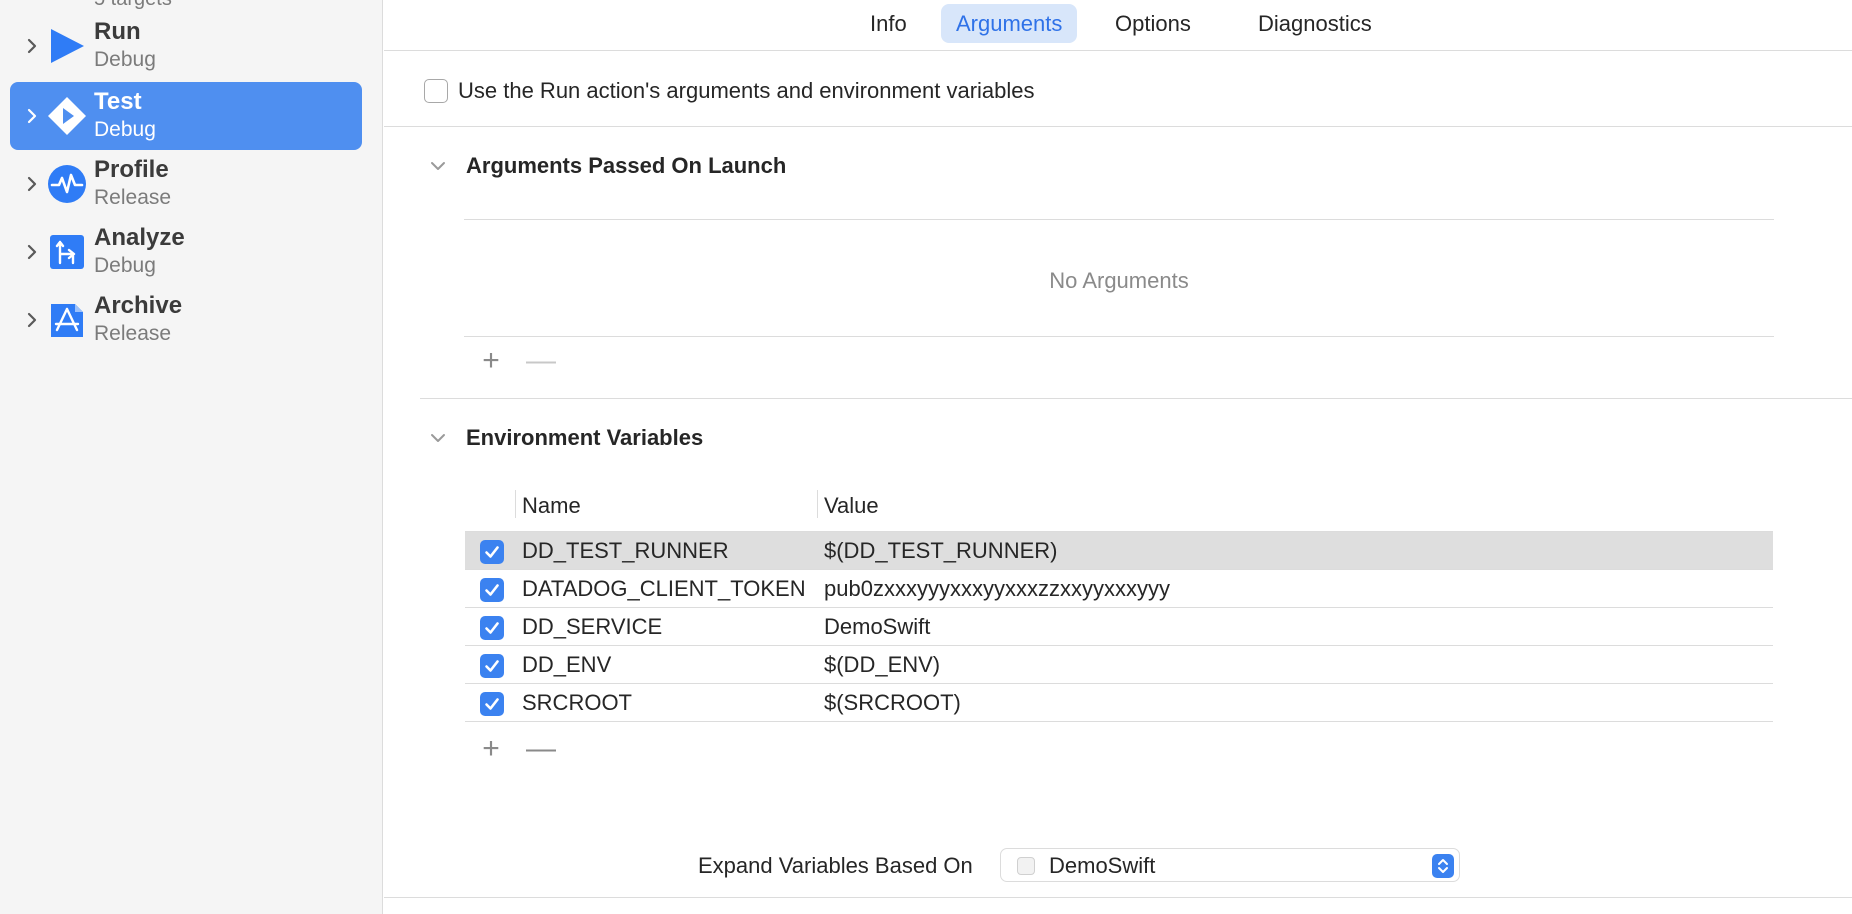 This screenshot has height=914, width=1852. I want to click on remove-argument-button: —, so click(541, 361).